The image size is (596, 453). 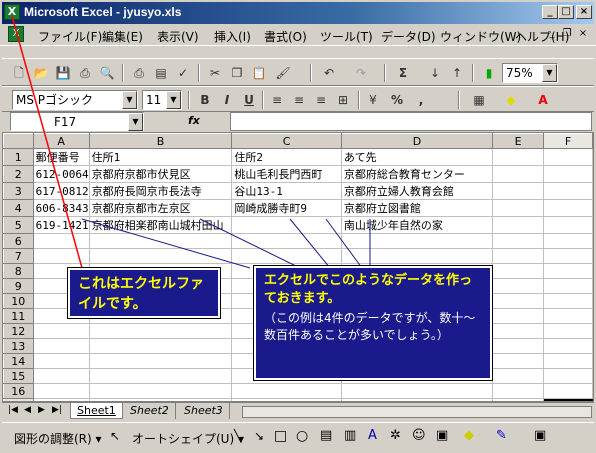 I want to click on right-callout-subtitle: （この例は4件のデータですが、数十～数百件あることが多いでしょう。）, so click(x=370, y=326).